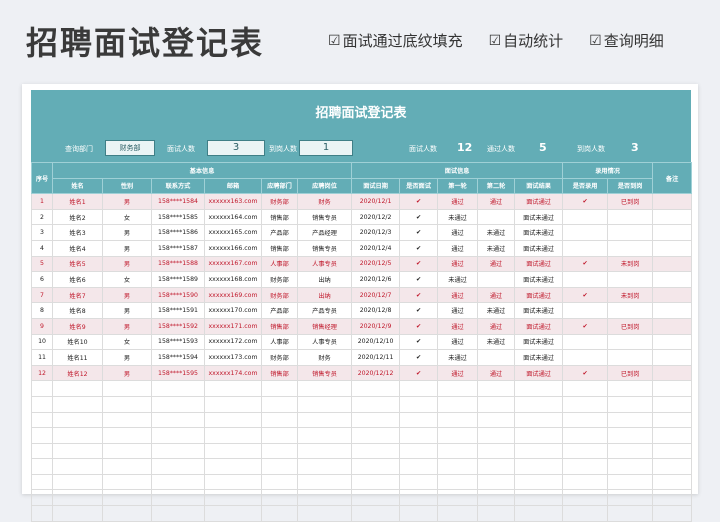  Describe the element at coordinates (324, 295) in the screenshot. I see `cell-pos: 出纳` at that location.